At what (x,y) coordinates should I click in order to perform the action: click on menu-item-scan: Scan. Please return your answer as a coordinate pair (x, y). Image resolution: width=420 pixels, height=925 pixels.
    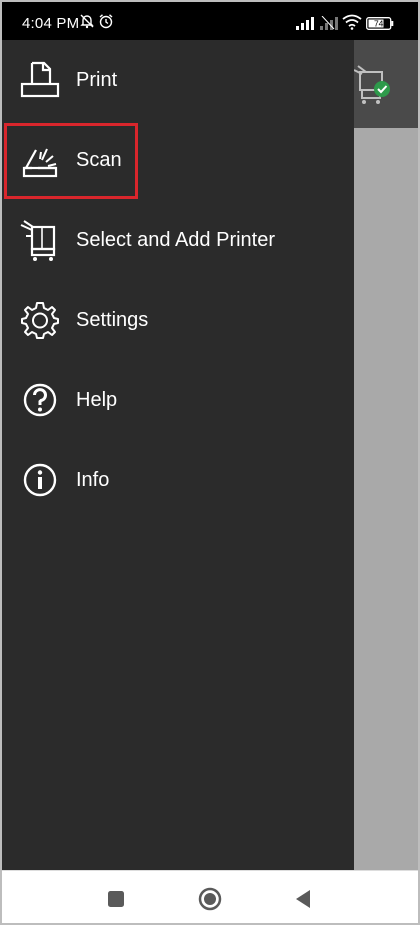
    Looking at the image, I should click on (178, 160).